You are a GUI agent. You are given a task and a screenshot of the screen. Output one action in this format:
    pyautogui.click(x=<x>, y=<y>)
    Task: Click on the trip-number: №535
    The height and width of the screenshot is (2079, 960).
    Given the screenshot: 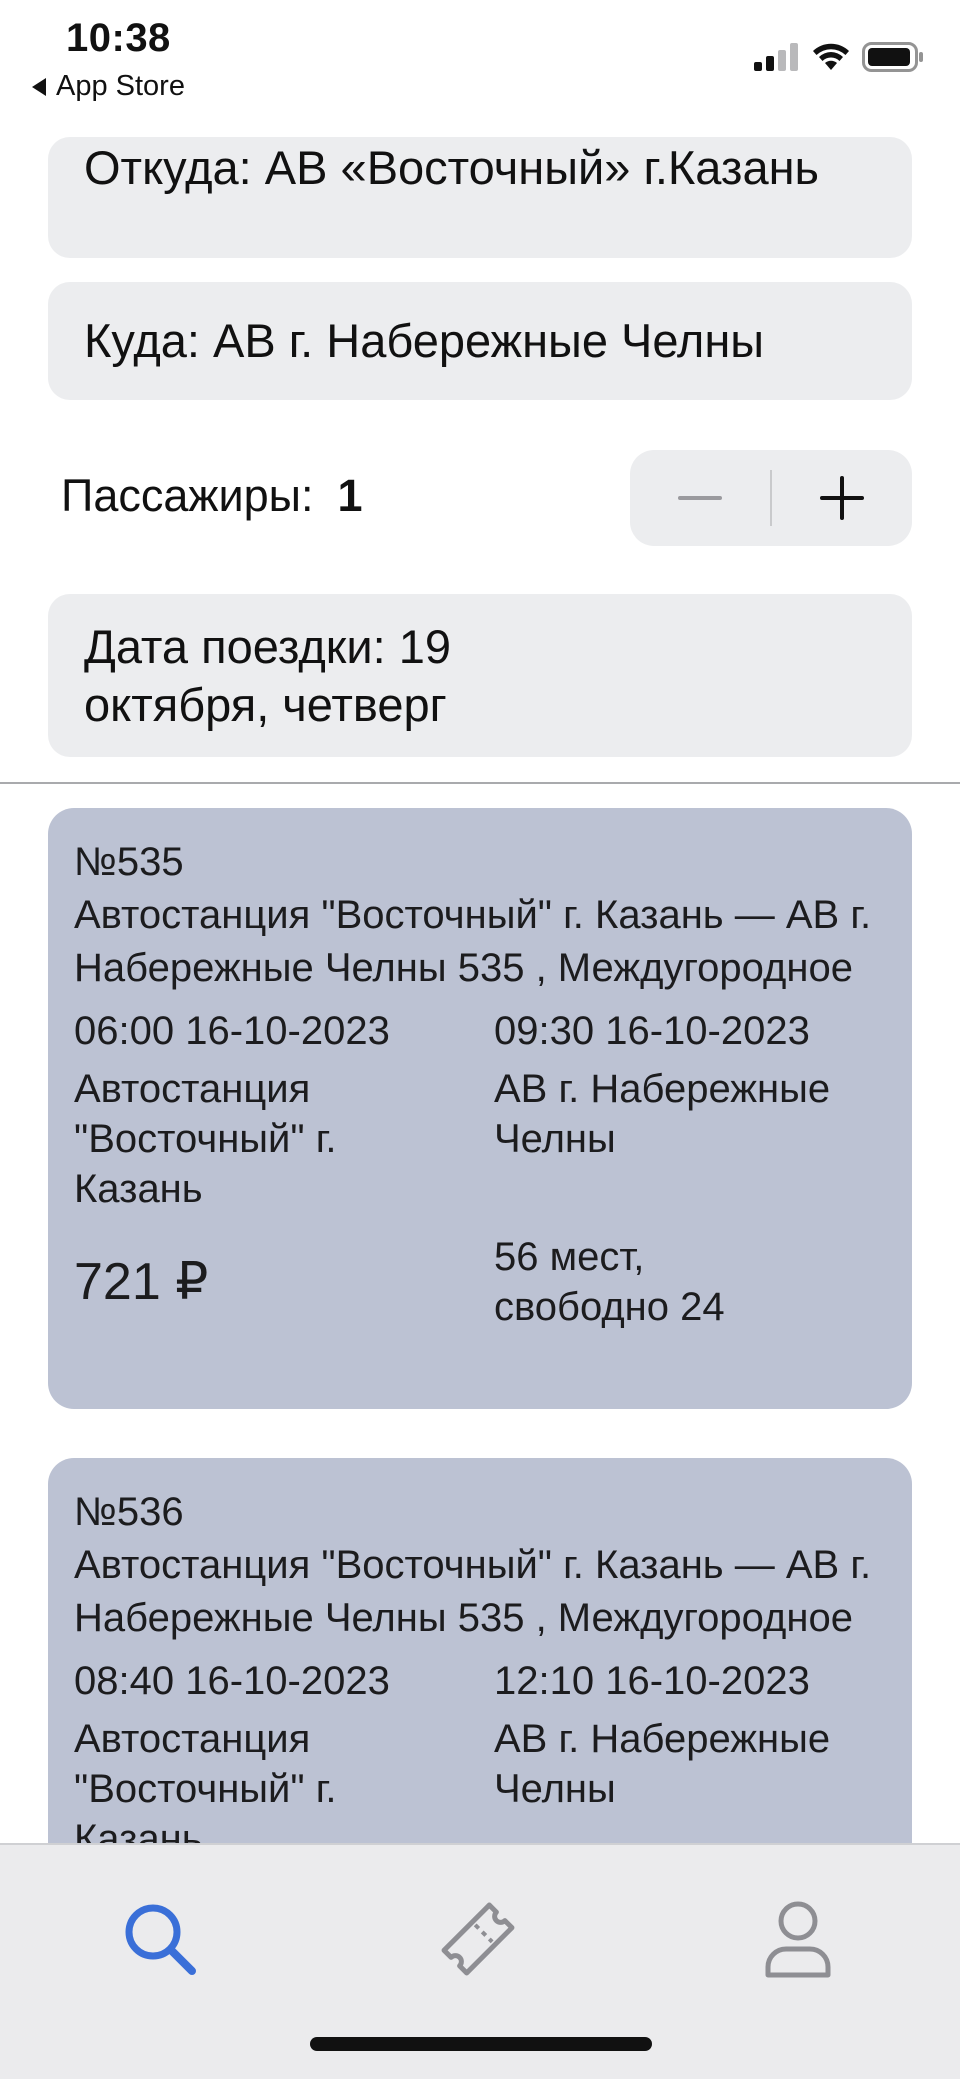 What is the action you would take?
    pyautogui.click(x=129, y=862)
    